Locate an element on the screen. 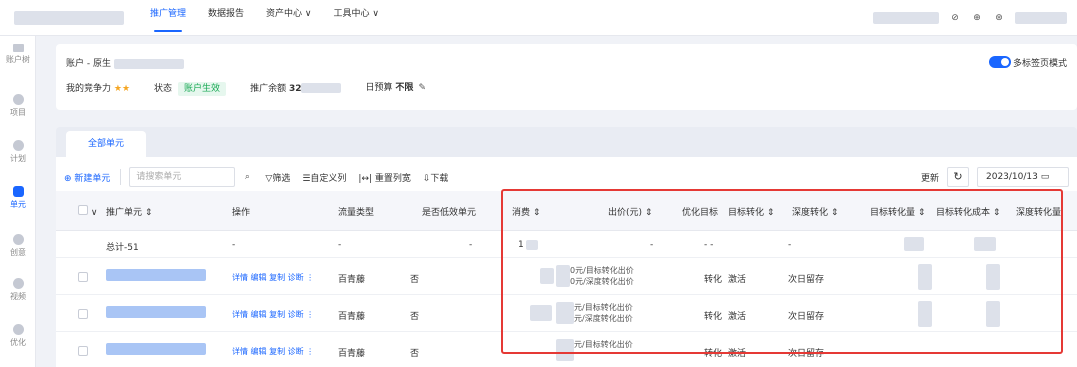  balance-value: 32 is located at coordinates (295, 88).